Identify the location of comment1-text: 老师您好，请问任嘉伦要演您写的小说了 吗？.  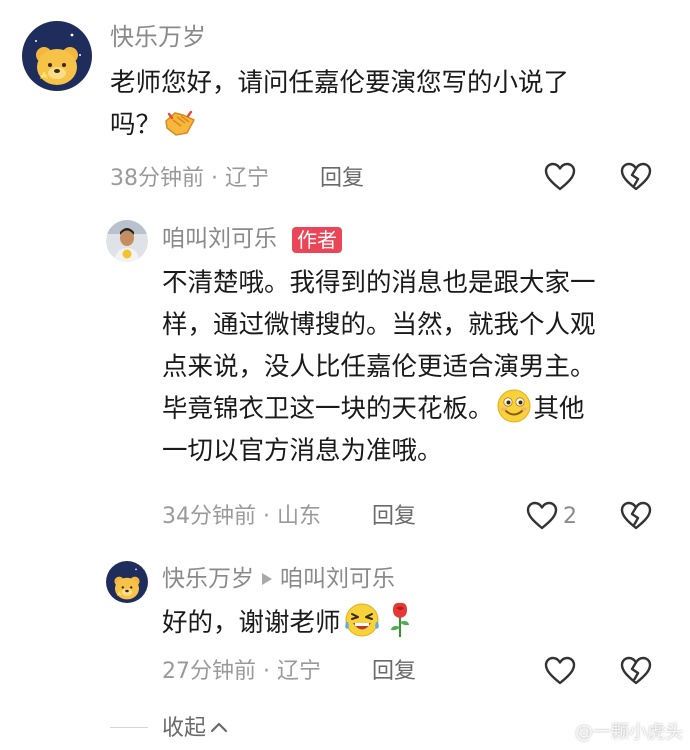
(339, 104).